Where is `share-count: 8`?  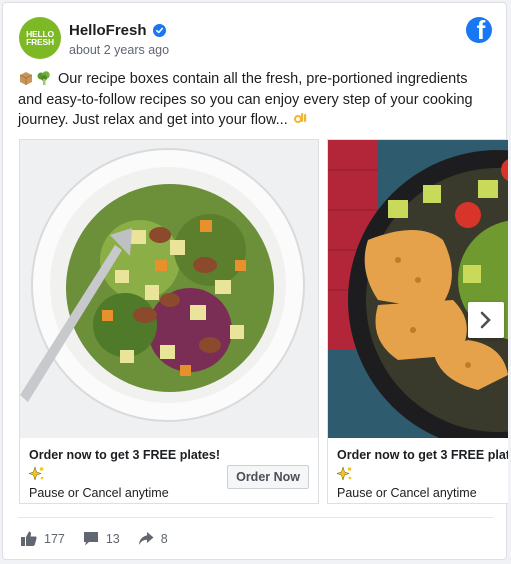 share-count: 8 is located at coordinates (153, 538).